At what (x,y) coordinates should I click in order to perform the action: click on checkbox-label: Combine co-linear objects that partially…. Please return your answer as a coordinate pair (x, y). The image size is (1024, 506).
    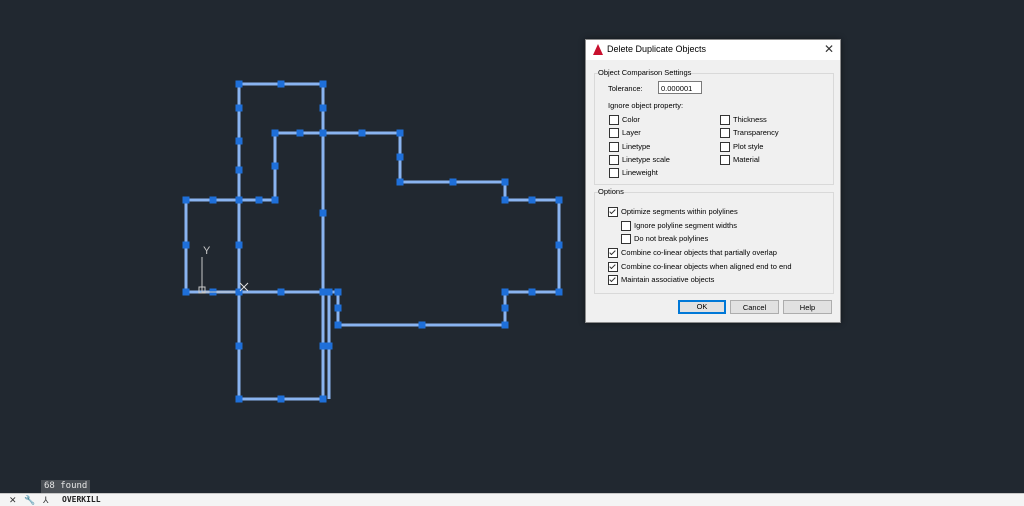
    Looking at the image, I should click on (699, 252).